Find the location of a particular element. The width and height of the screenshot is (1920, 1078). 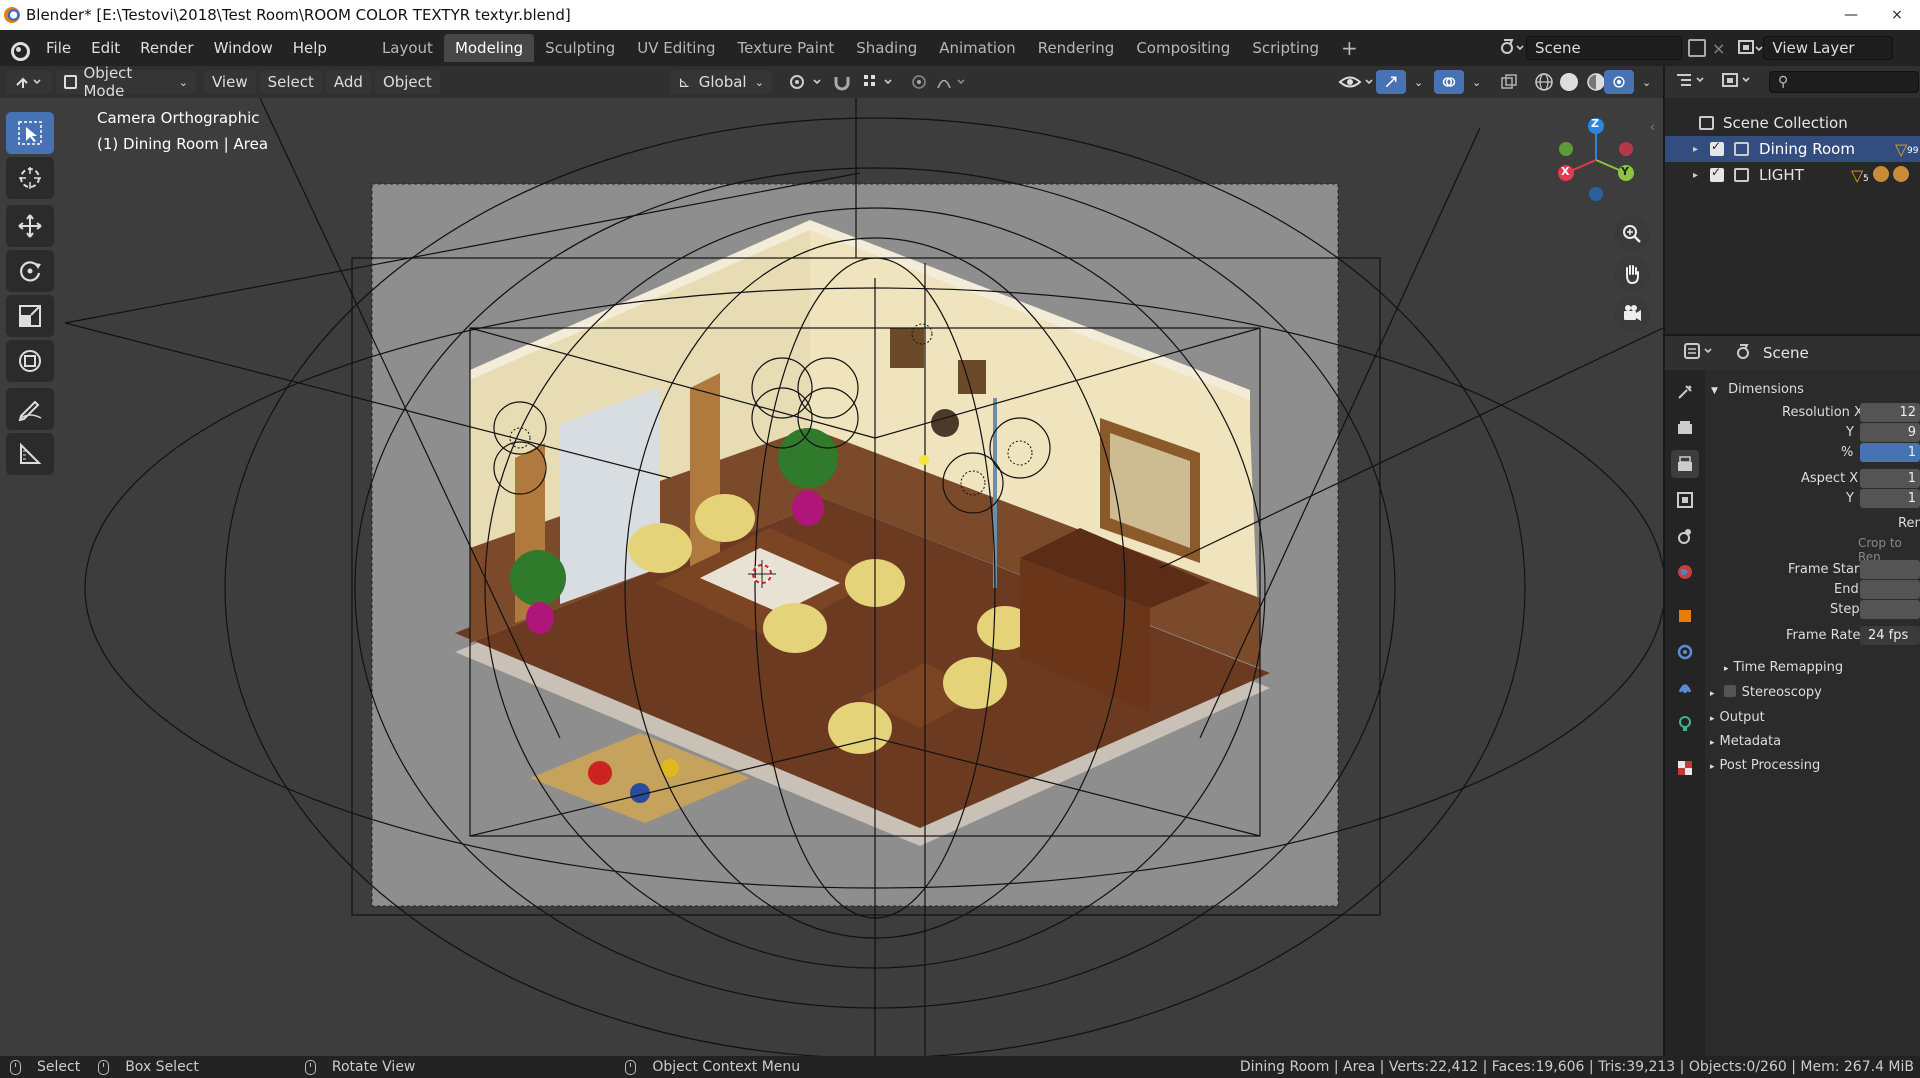

frame-end-field is located at coordinates (1890, 589).